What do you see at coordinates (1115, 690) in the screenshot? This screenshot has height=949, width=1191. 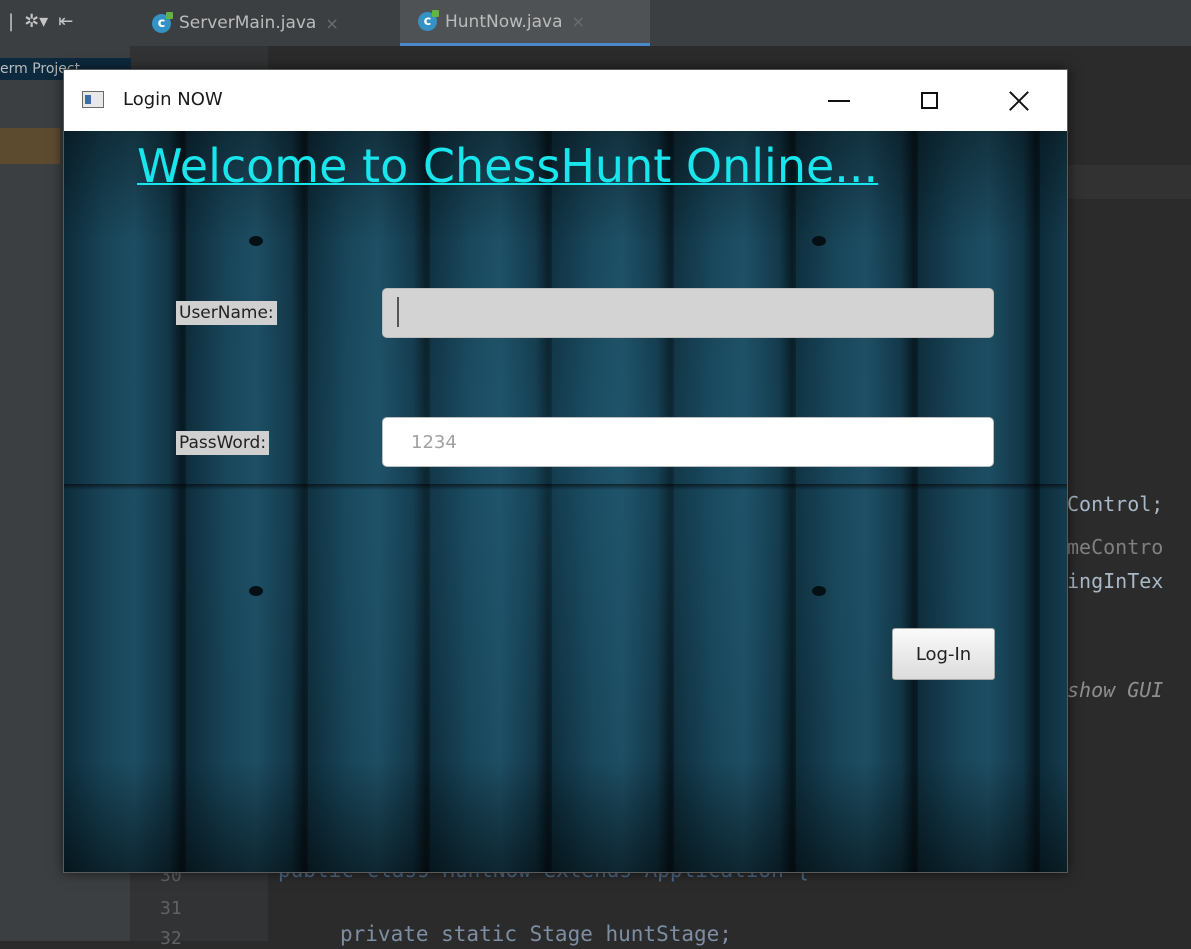 I see `code-comment: show GUI` at bounding box center [1115, 690].